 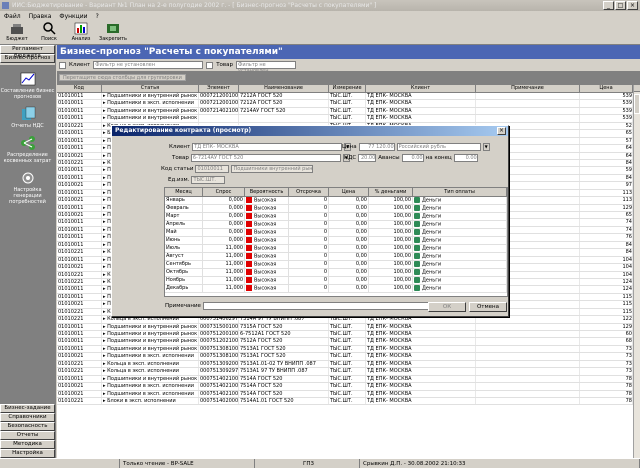 What do you see at coordinates (219, 364) in the screenshot?
I see `table-cell: 000751309200` at bounding box center [219, 364].